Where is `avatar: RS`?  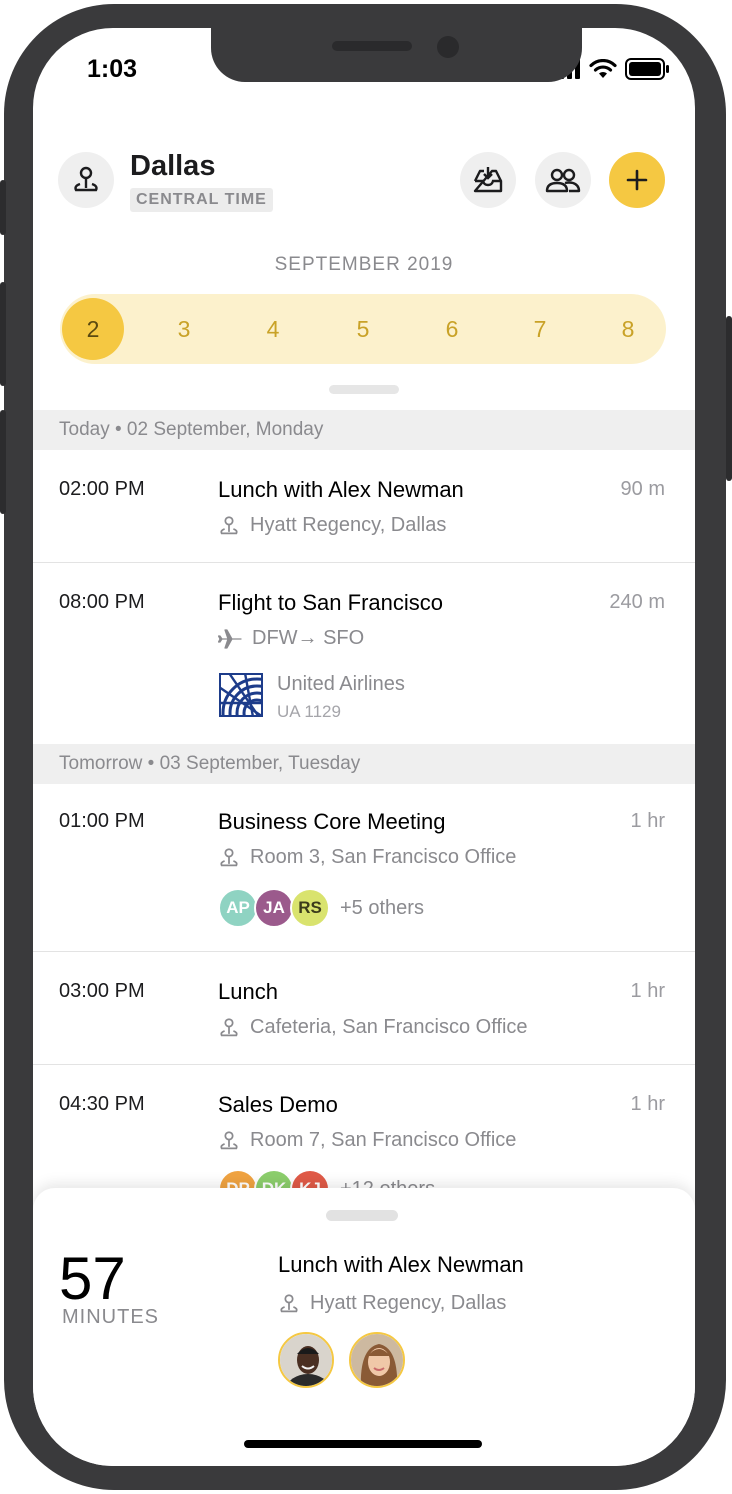 avatar: RS is located at coordinates (310, 908).